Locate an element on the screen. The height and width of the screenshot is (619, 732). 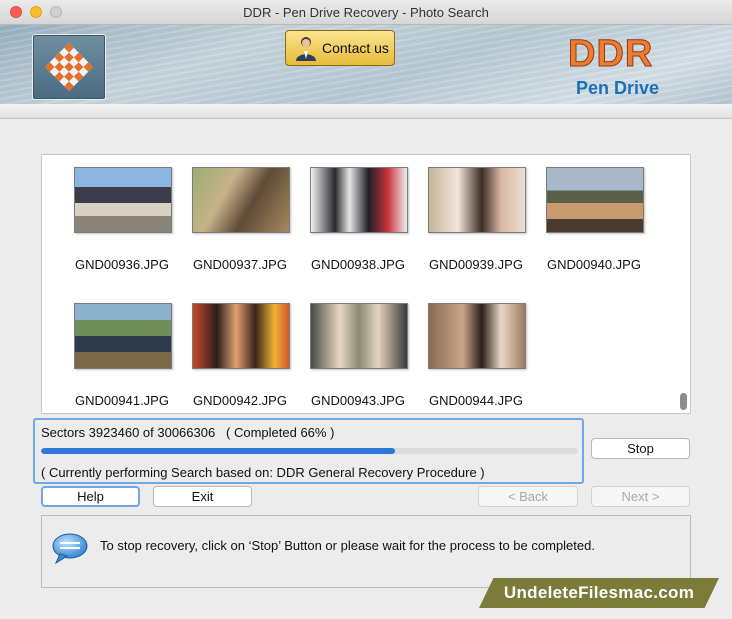
checker-logo-icon is located at coordinates (69, 67).